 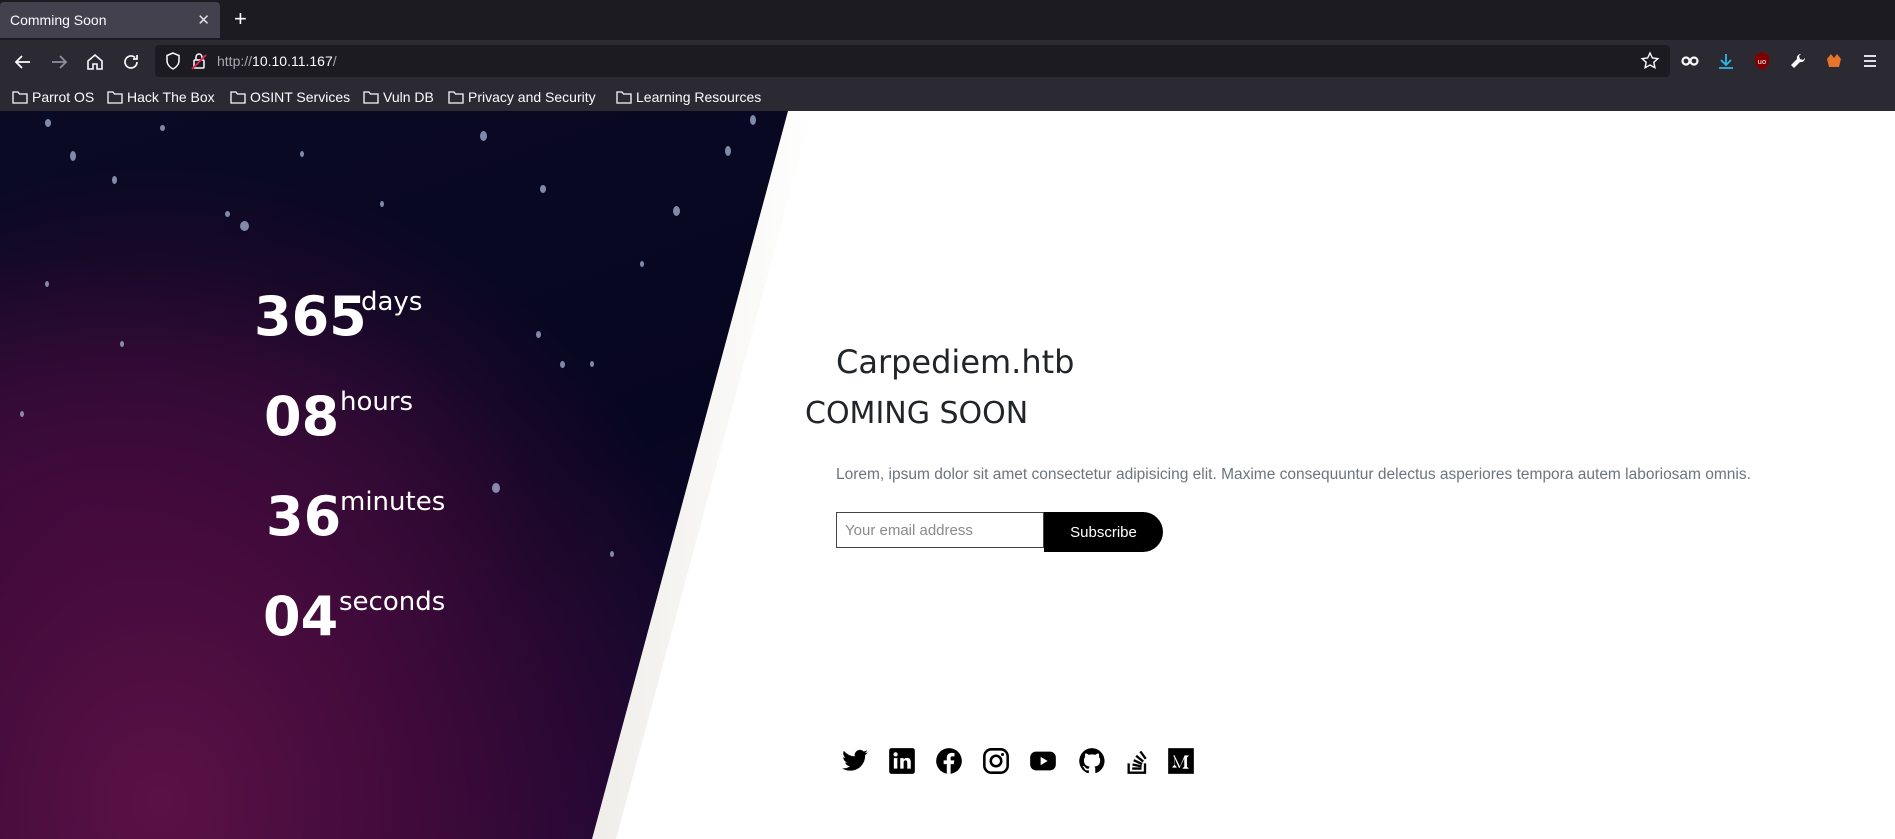 What do you see at coordinates (1650, 61) in the screenshot?
I see `bookmark-star-icon` at bounding box center [1650, 61].